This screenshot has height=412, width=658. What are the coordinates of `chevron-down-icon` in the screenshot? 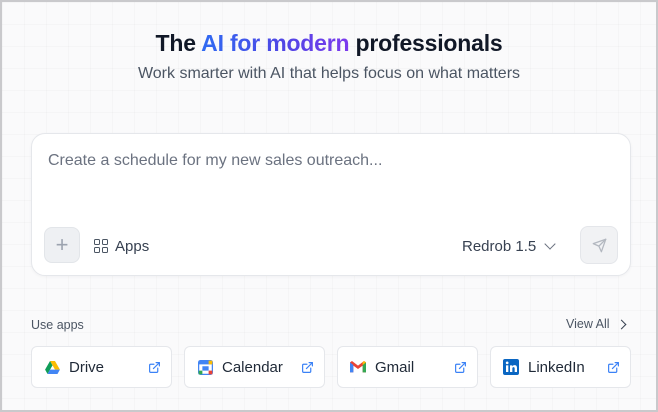 It's located at (550, 244).